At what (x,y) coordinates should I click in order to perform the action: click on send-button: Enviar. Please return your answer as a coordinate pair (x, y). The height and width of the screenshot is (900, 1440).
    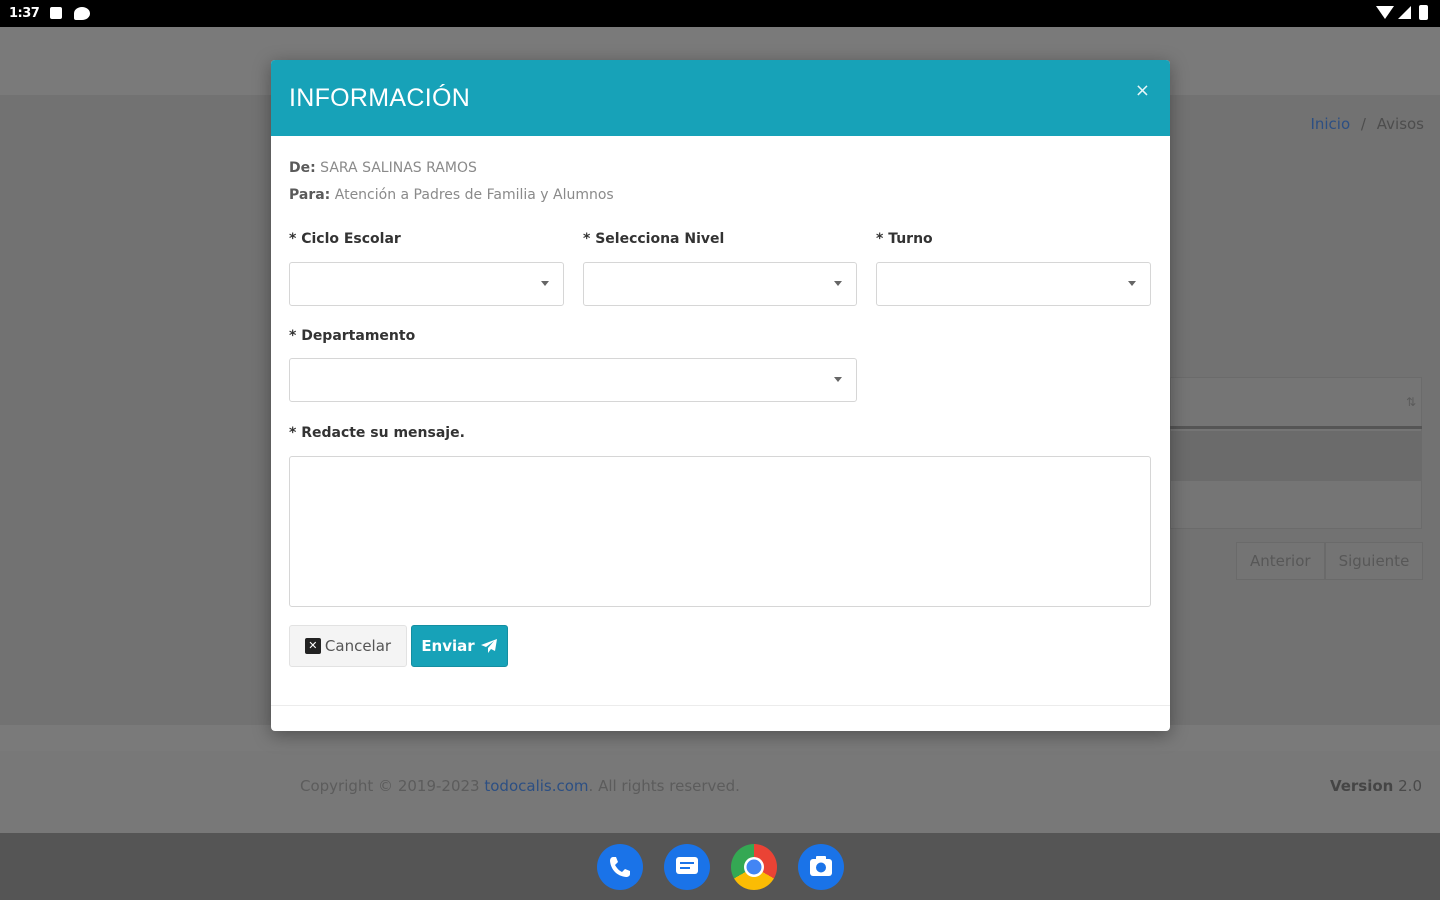
    Looking at the image, I should click on (459, 646).